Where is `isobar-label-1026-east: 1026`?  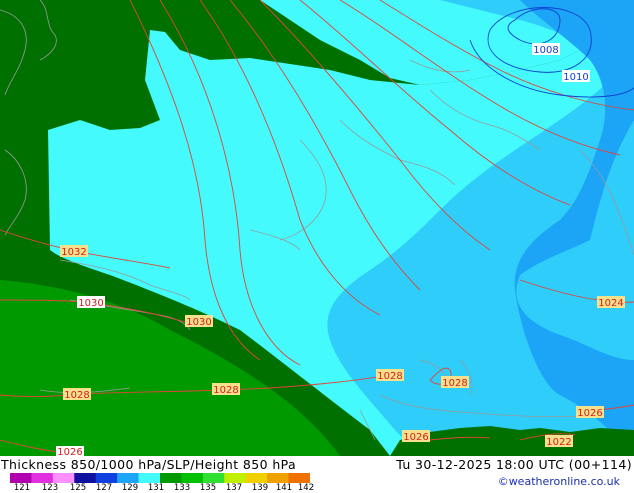
isobar-label-1026-east: 1026 is located at coordinates (590, 412).